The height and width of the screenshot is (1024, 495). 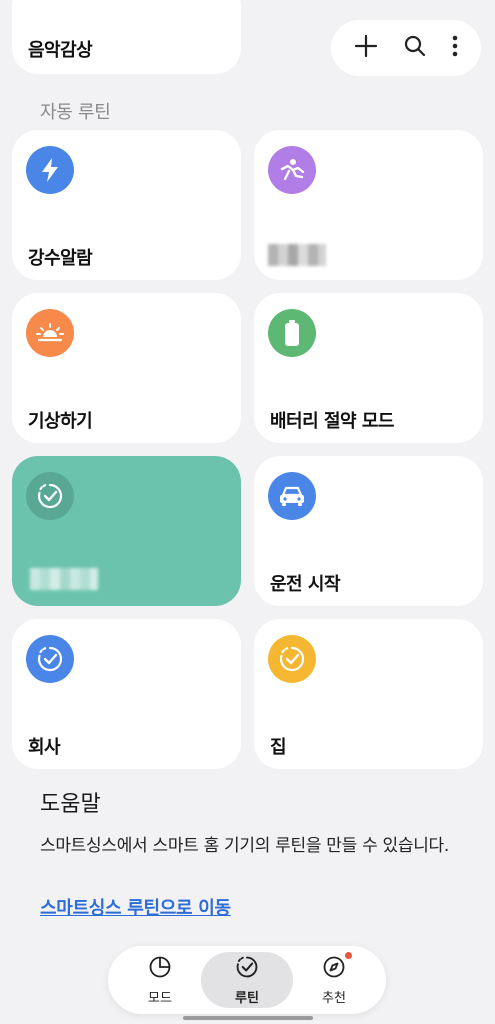 What do you see at coordinates (247, 998) in the screenshot?
I see `nav-label: 루틴` at bounding box center [247, 998].